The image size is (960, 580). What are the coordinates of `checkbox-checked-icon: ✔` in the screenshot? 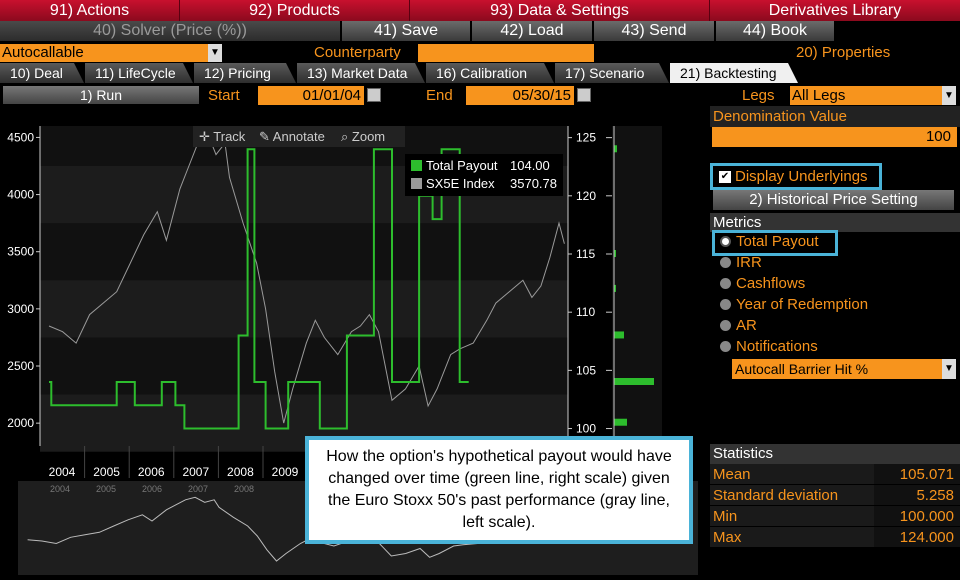 It's located at (725, 177).